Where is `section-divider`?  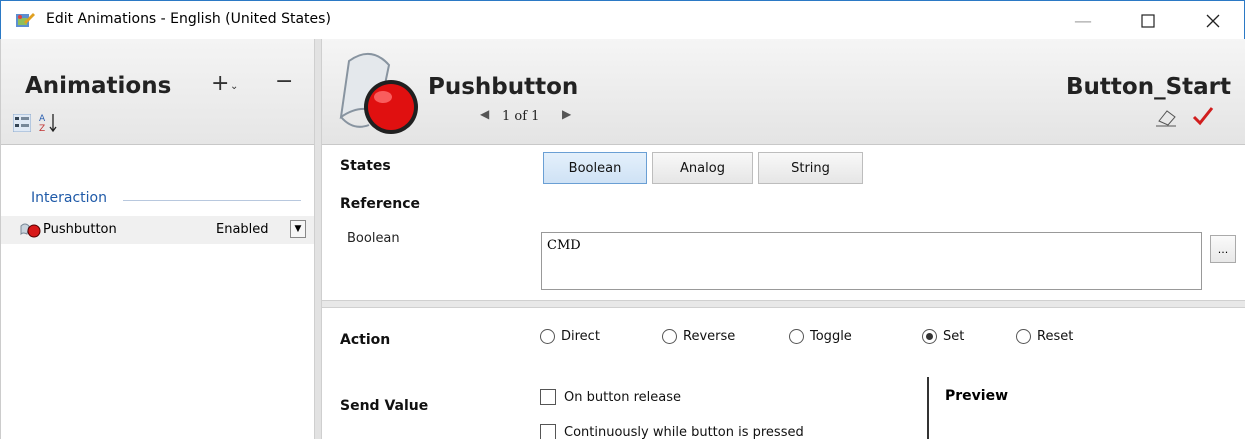 section-divider is located at coordinates (783, 304).